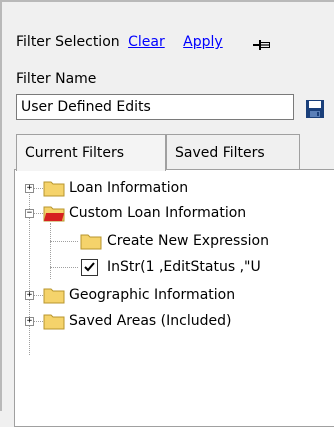 The width and height of the screenshot is (334, 427). I want to click on tab-current-filters-label: Current Filters, so click(74, 153).